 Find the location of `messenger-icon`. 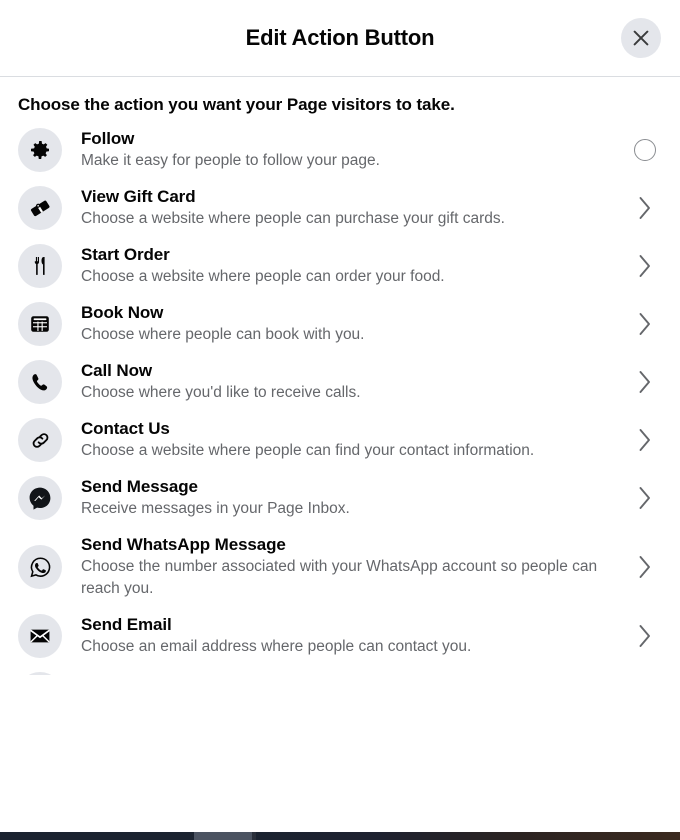

messenger-icon is located at coordinates (40, 498).